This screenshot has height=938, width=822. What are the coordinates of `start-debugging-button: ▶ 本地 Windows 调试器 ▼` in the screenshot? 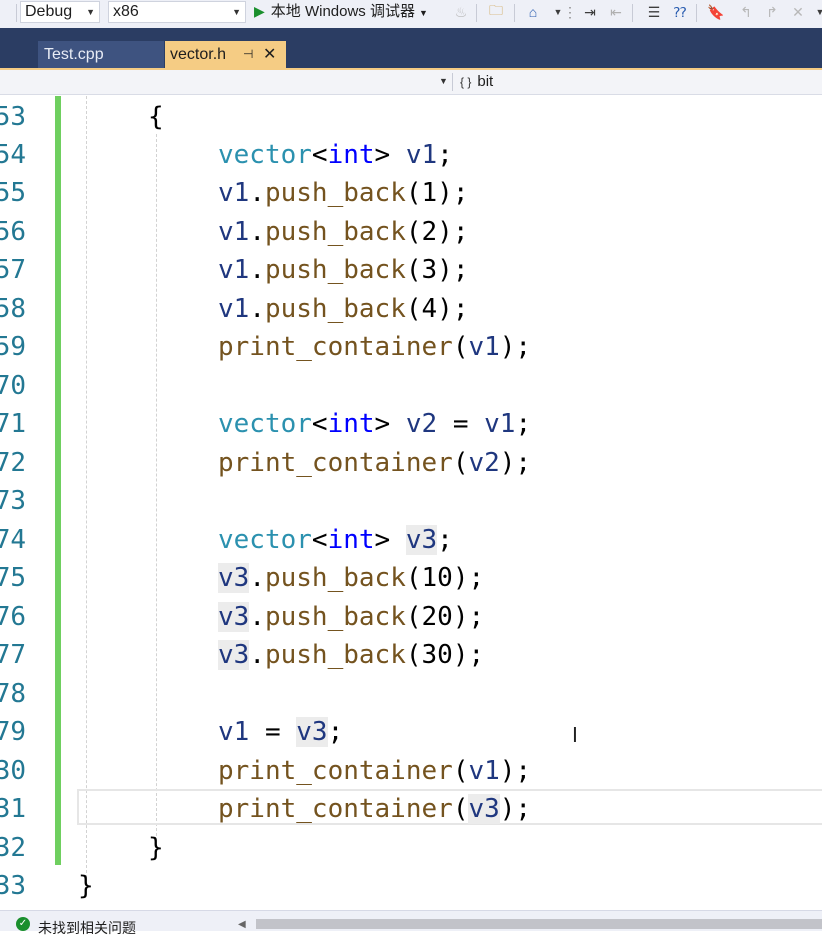 It's located at (341, 12).